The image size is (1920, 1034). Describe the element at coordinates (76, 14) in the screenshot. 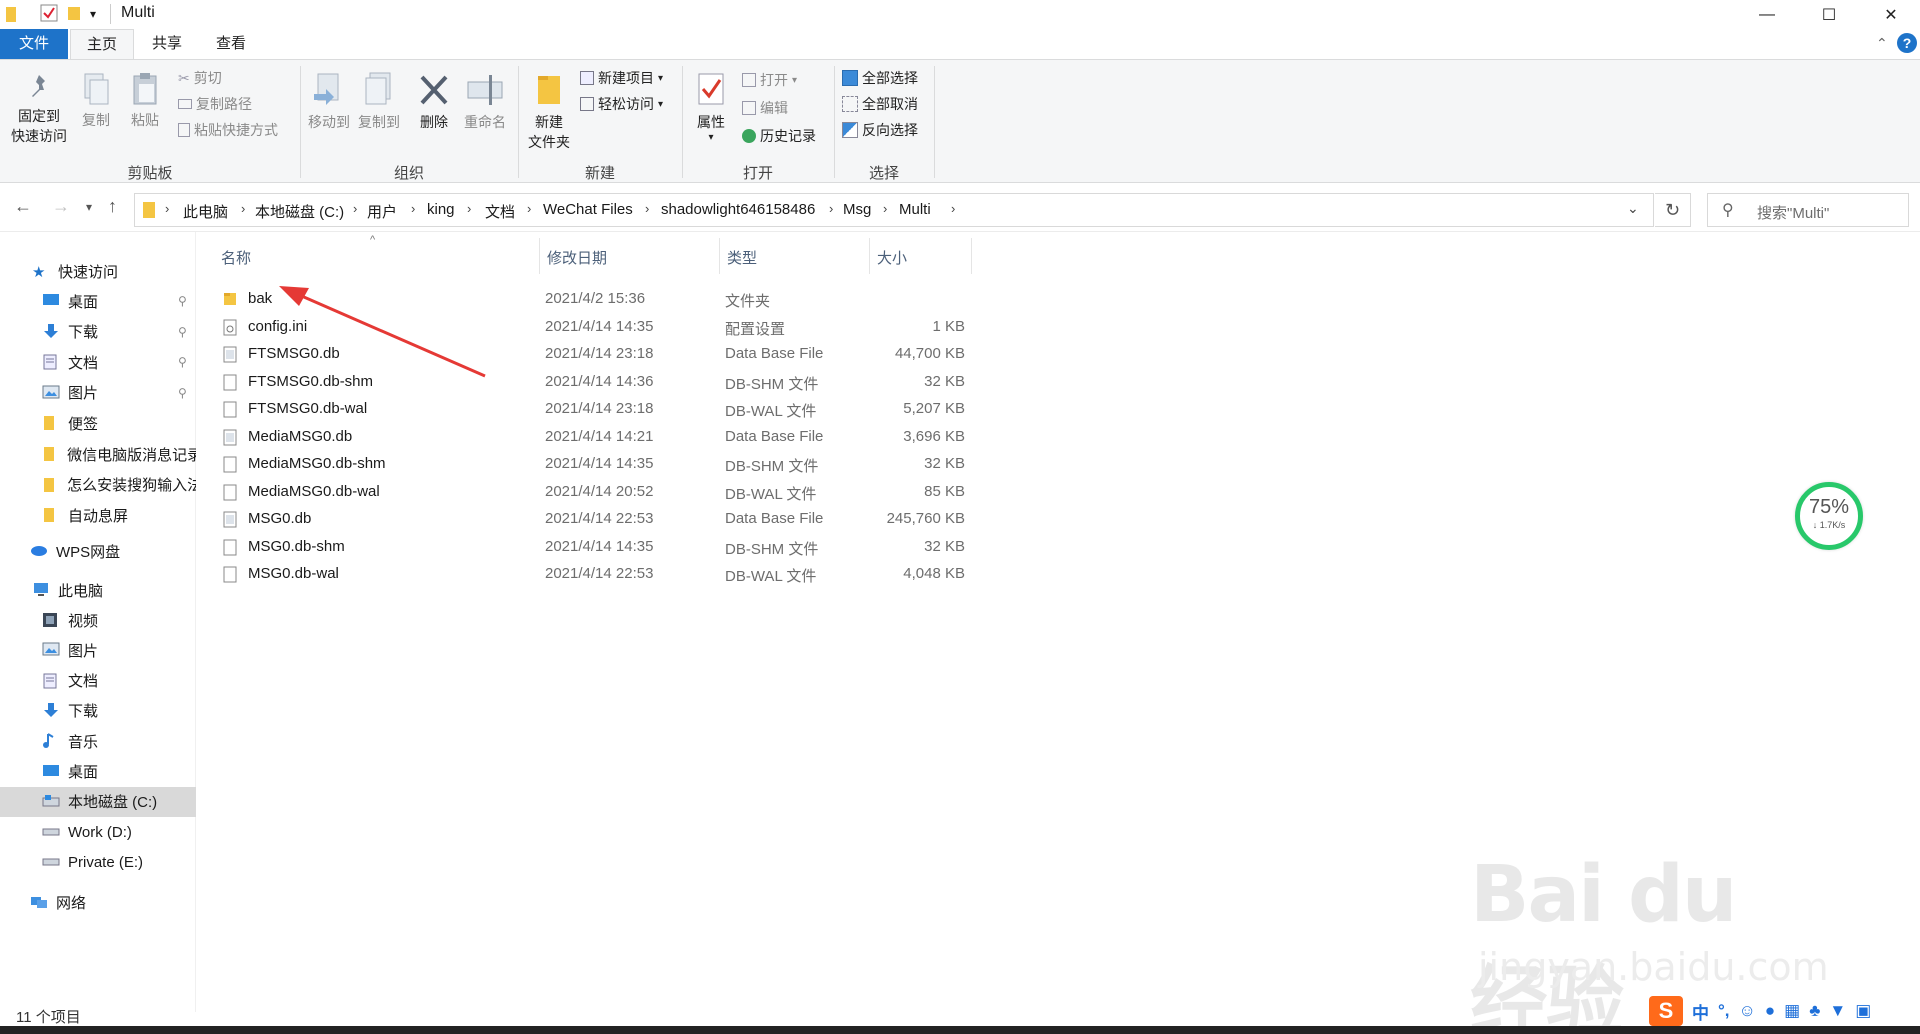

I see `new-folder-quick-icon` at that location.